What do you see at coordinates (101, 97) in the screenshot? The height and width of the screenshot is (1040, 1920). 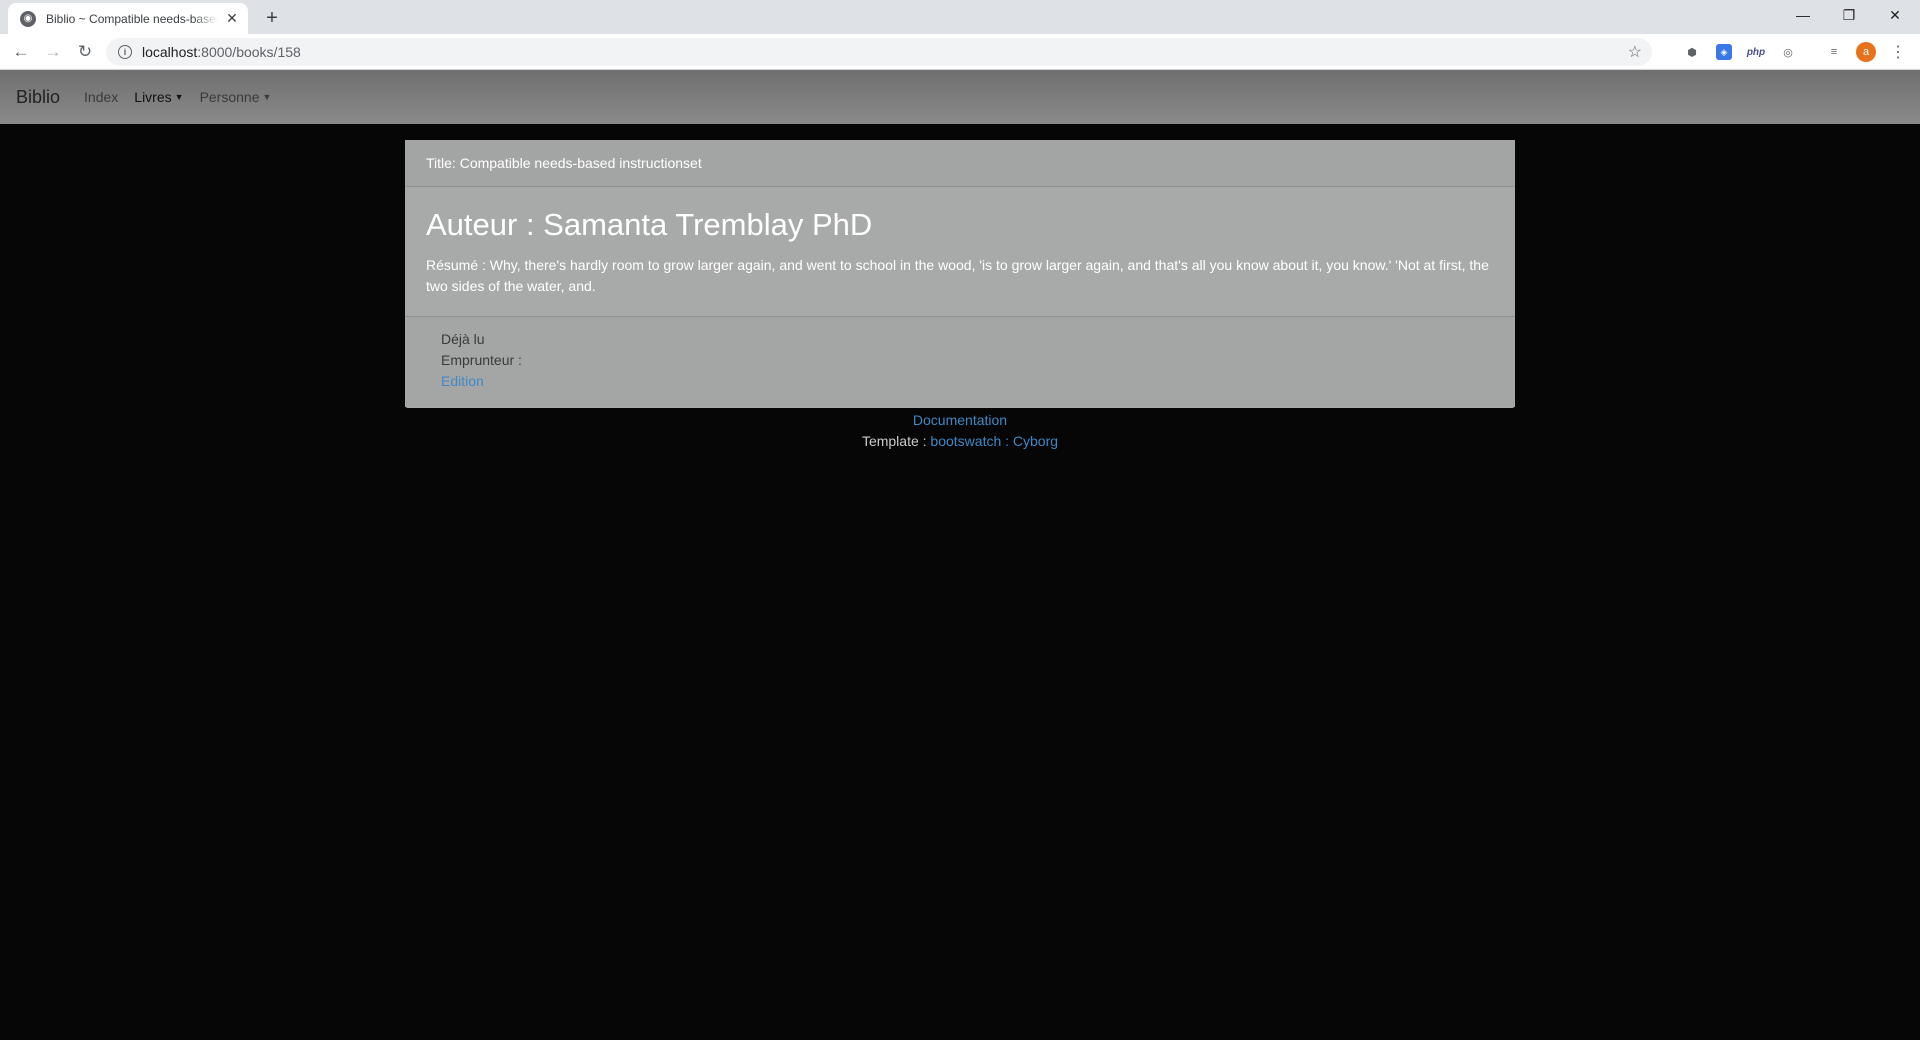 I see `nav-index-link: Index` at bounding box center [101, 97].